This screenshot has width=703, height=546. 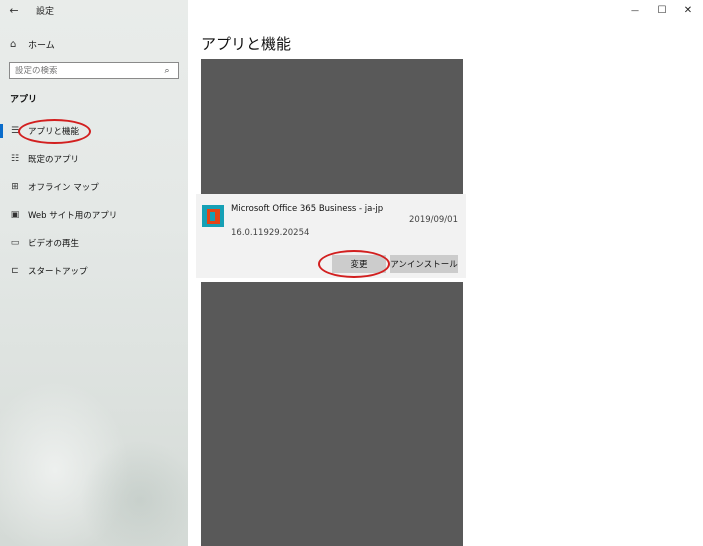 I want to click on search-input, so click(x=85, y=70).